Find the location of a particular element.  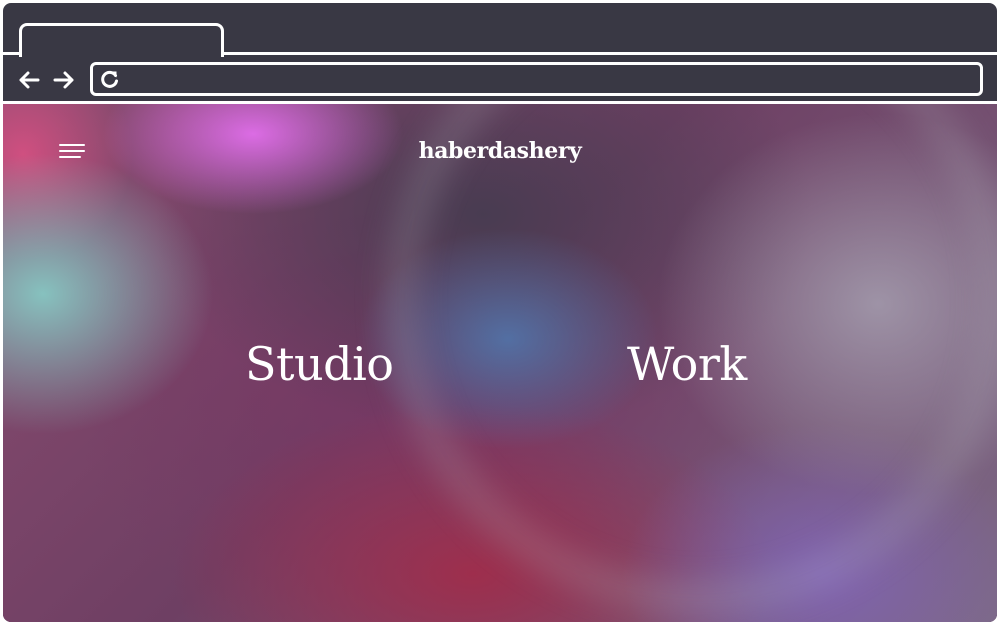

address-bar is located at coordinates (536, 79).